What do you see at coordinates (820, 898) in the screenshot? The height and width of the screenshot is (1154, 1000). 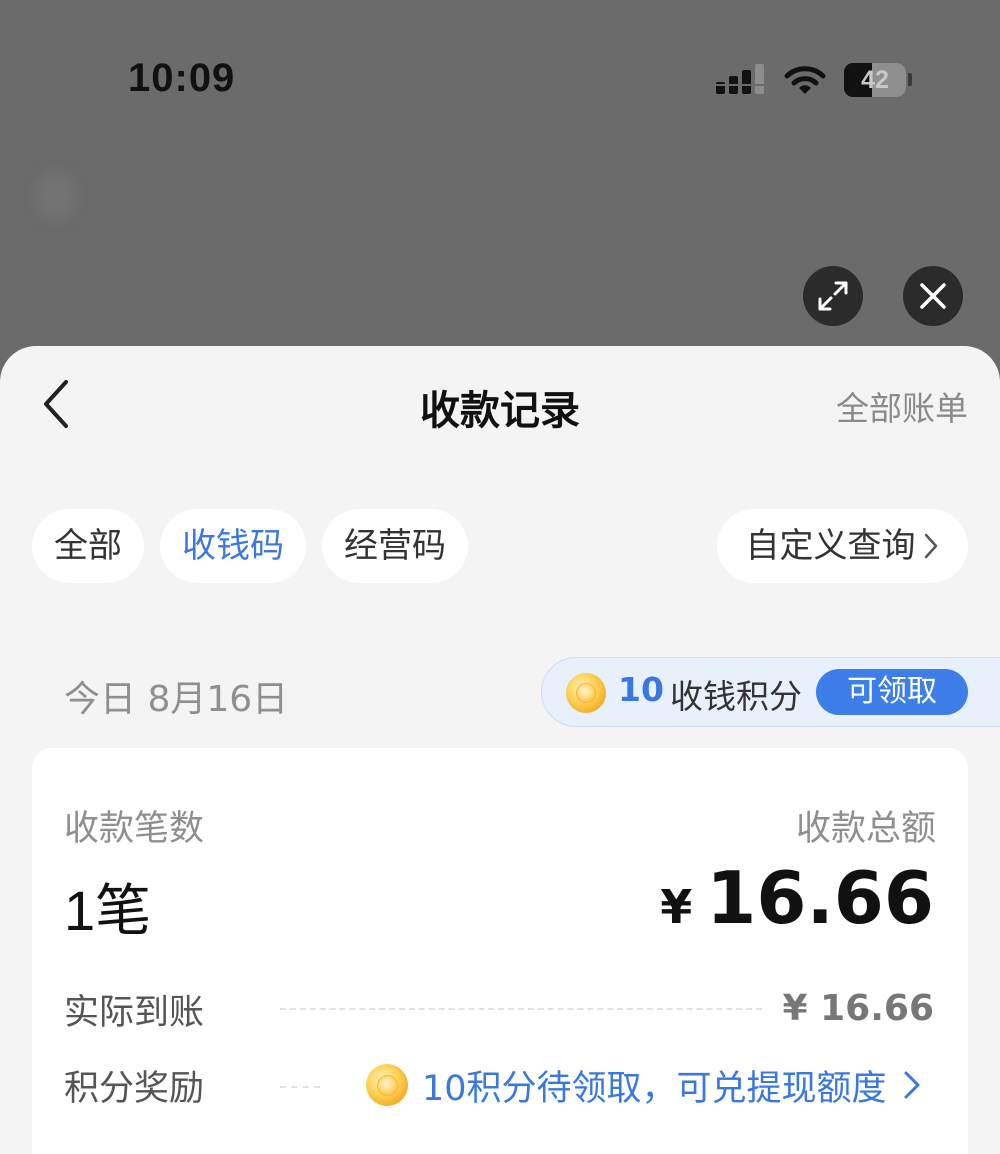 I see `total-amount-value: 16.66` at bounding box center [820, 898].